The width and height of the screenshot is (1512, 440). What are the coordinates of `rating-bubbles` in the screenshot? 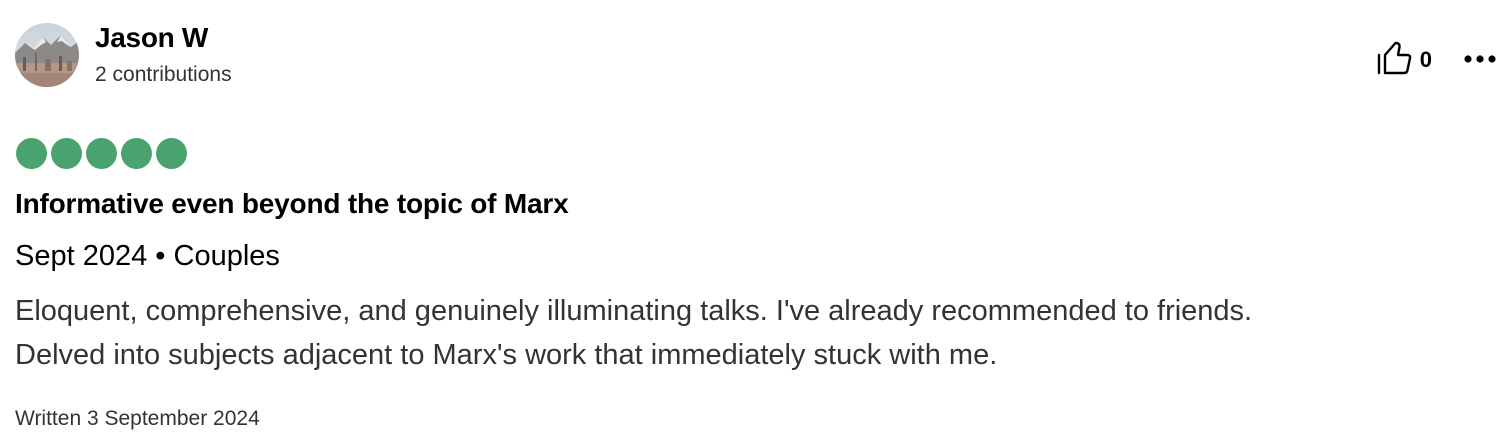 It's located at (101, 153).